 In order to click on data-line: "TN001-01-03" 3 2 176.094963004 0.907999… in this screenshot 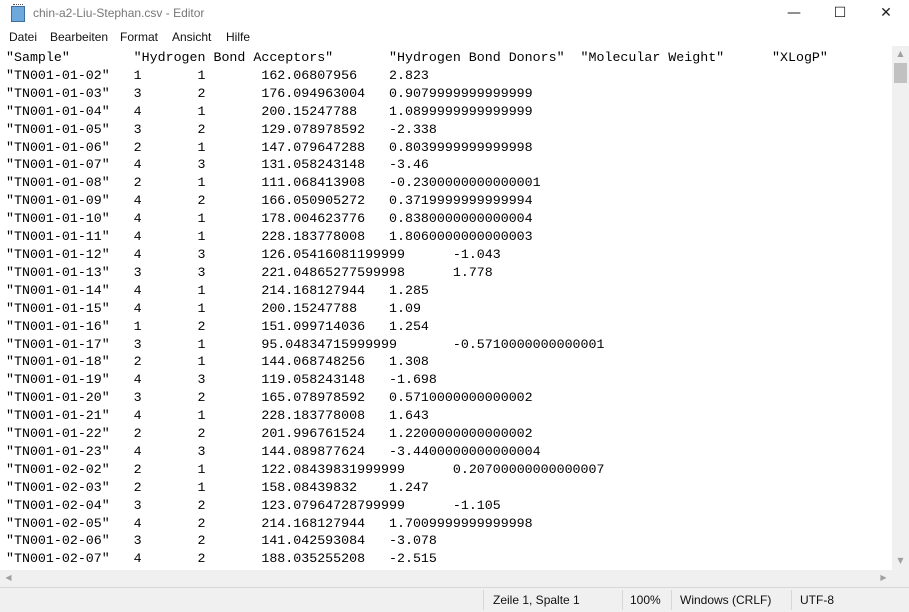, I will do `click(417, 94)`.